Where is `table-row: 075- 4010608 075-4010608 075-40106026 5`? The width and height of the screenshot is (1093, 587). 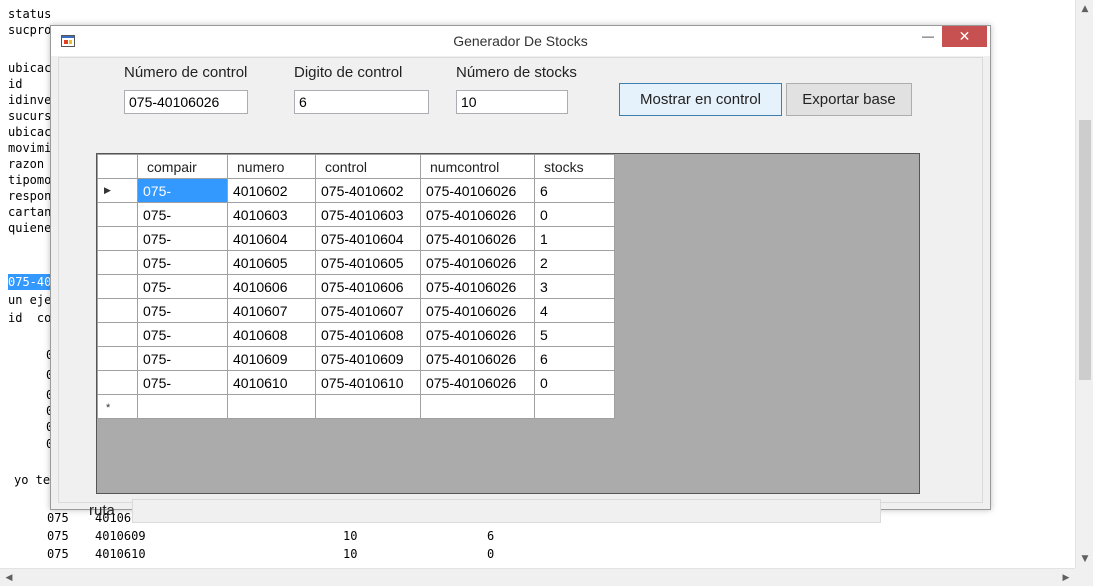
table-row: 075- 4010608 075-4010608 075-40106026 5 is located at coordinates (356, 334).